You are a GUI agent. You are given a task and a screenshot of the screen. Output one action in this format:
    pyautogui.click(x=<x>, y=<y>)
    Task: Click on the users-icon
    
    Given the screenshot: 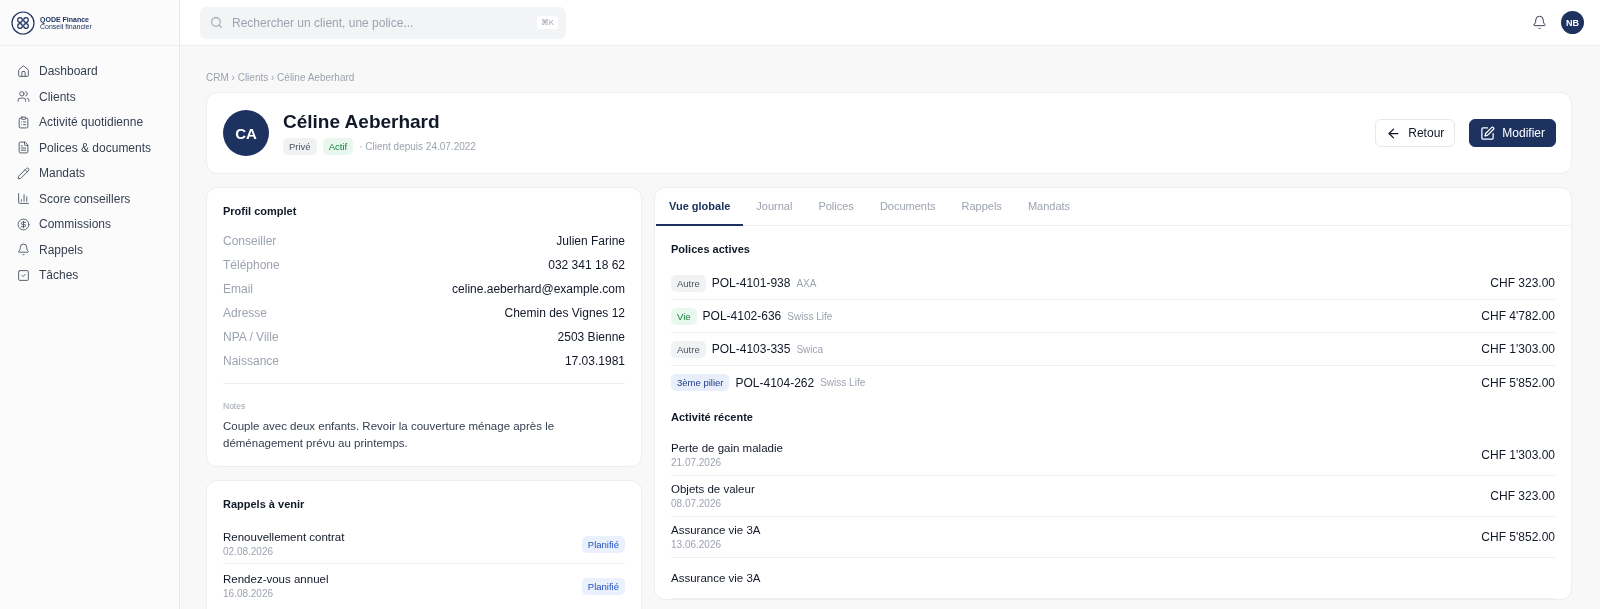 What is the action you would take?
    pyautogui.click(x=23, y=97)
    